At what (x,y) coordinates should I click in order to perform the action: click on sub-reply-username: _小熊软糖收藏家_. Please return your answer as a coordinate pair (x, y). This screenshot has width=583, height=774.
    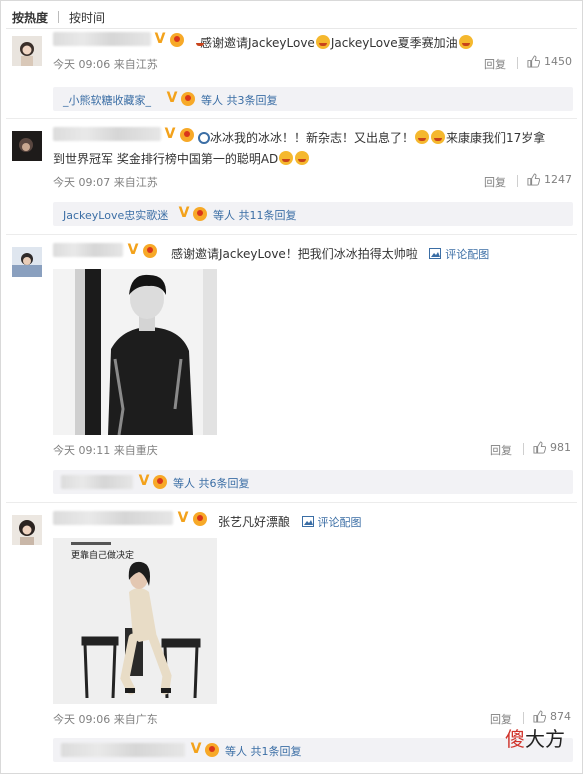
    Looking at the image, I should click on (107, 100).